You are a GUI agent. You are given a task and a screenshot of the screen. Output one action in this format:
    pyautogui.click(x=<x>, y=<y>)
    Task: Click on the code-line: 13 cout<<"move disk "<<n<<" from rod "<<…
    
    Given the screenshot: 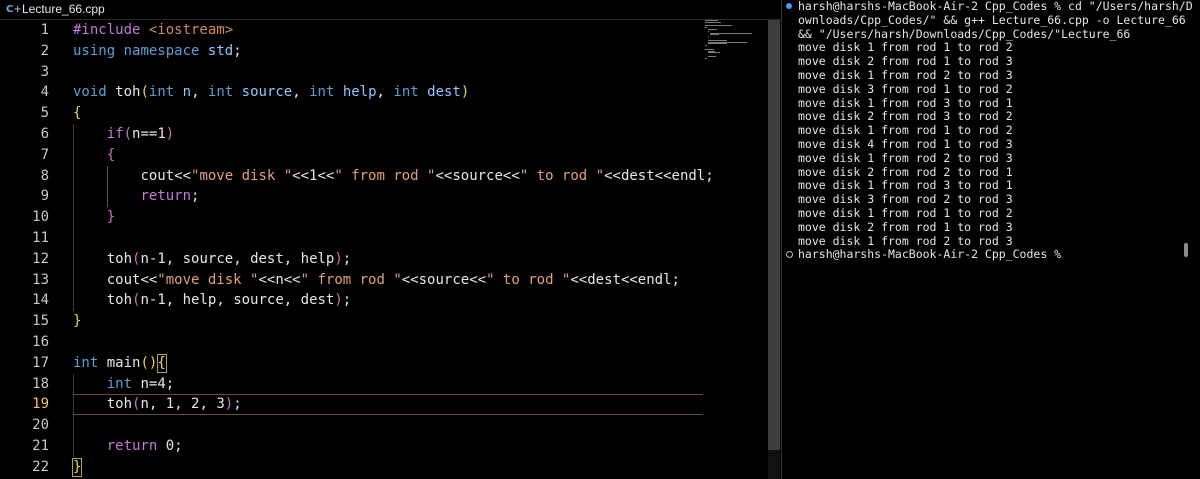 What is the action you would take?
    pyautogui.click(x=384, y=280)
    